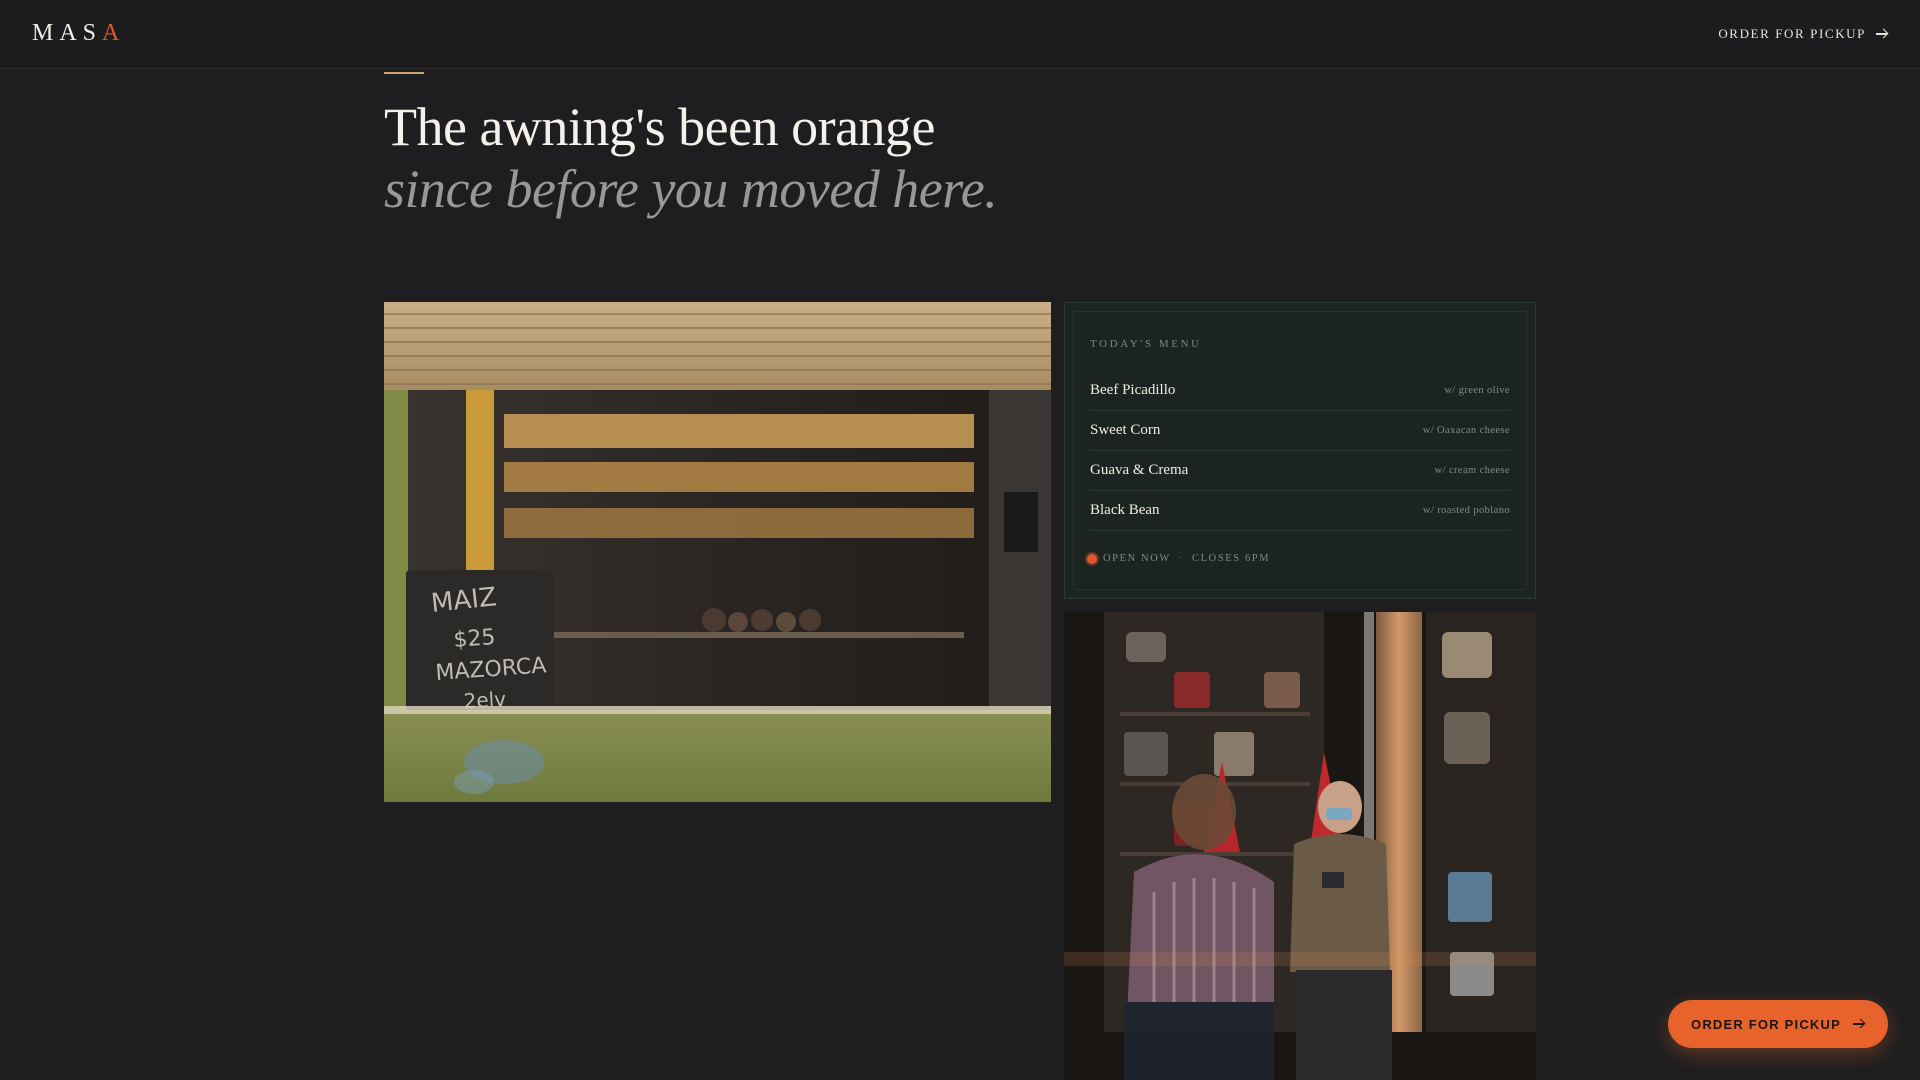 The width and height of the screenshot is (1920, 1080). I want to click on hero-headline: The awning's been orange, so click(660, 127).